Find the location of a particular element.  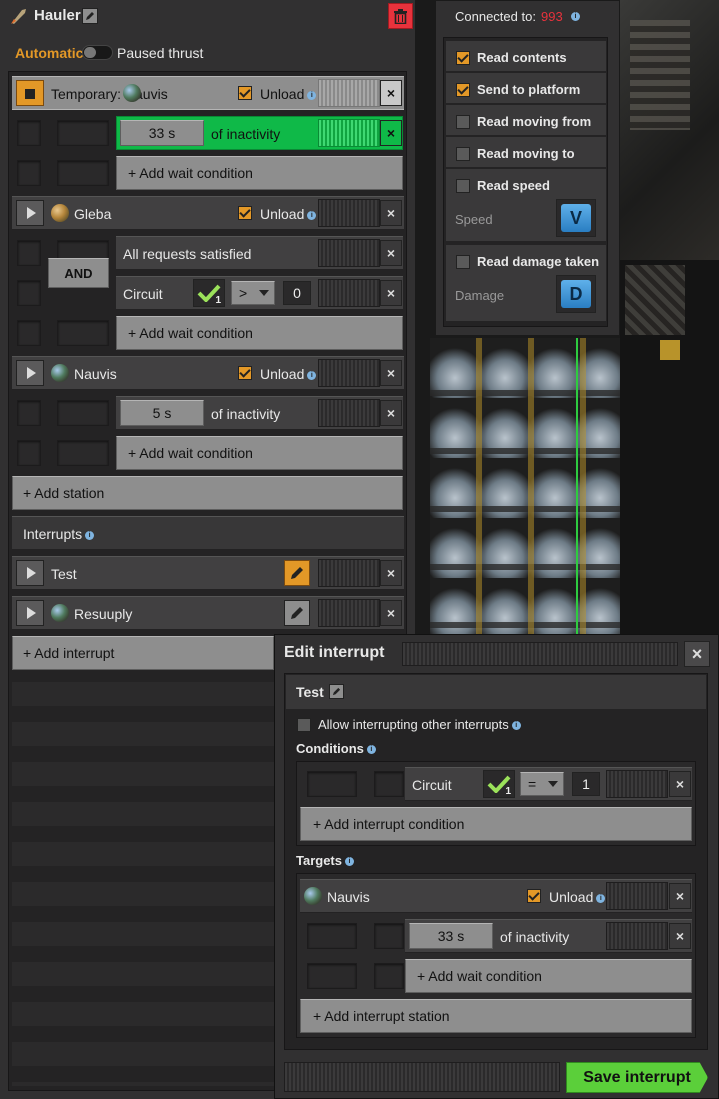

automatic-label: Automatic is located at coordinates (49, 53).